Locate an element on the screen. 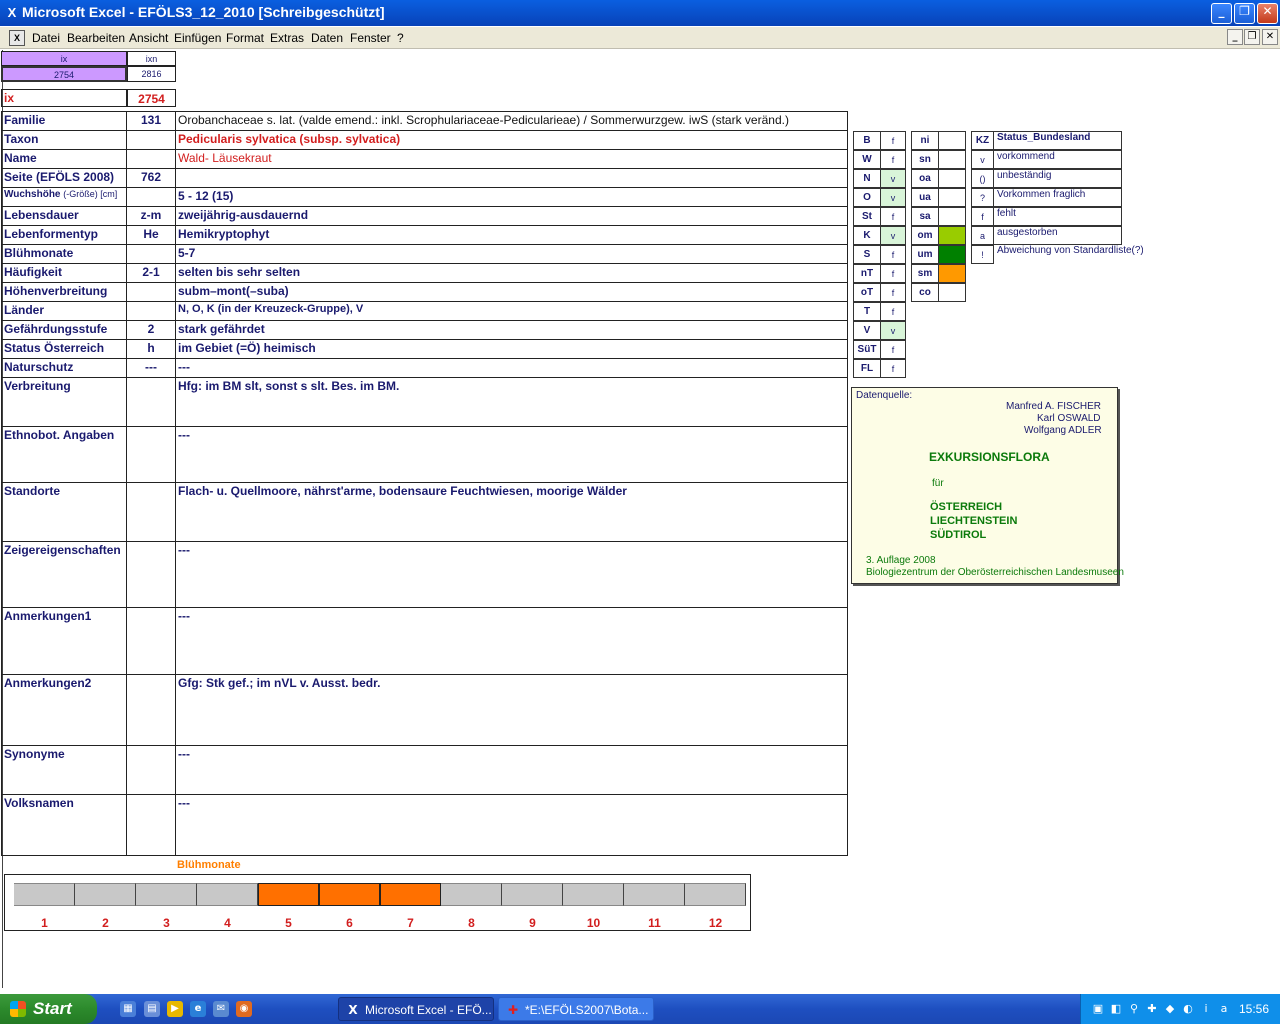  row-label: Anmerkungen2 is located at coordinates (64, 710).